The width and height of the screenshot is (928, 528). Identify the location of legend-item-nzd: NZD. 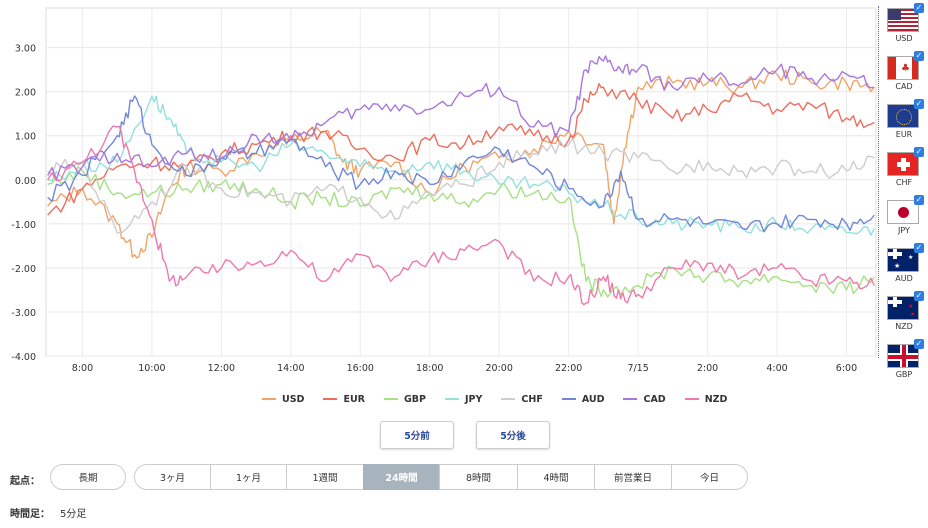
(706, 399).